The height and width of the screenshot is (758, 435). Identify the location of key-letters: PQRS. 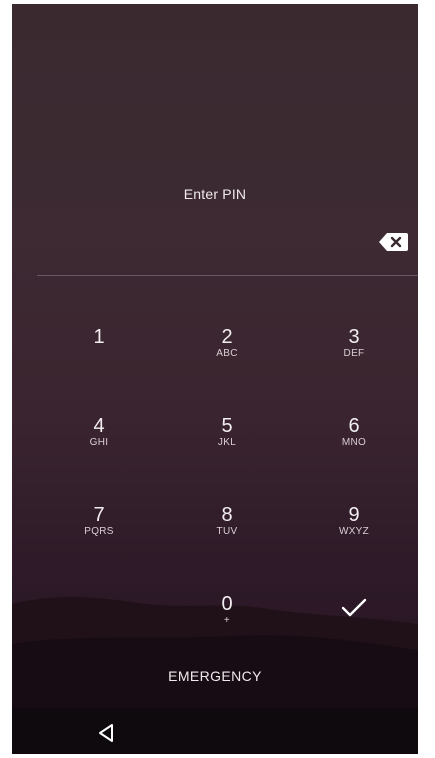
(99, 531).